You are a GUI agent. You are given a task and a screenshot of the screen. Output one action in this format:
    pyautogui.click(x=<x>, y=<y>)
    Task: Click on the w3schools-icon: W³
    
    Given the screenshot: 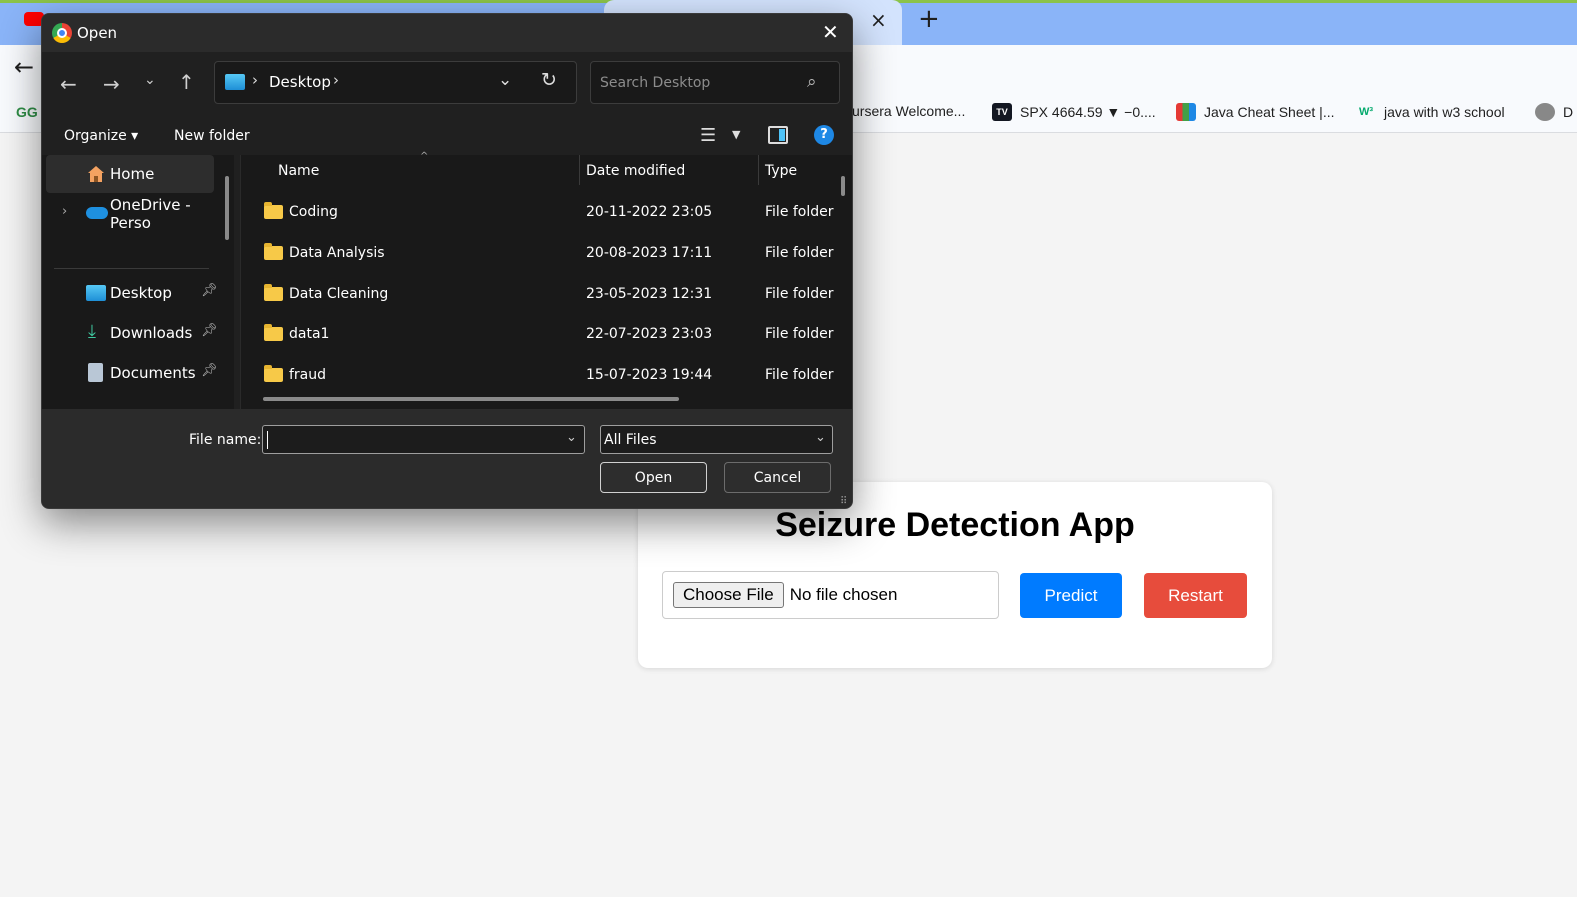 What is the action you would take?
    pyautogui.click(x=1366, y=112)
    